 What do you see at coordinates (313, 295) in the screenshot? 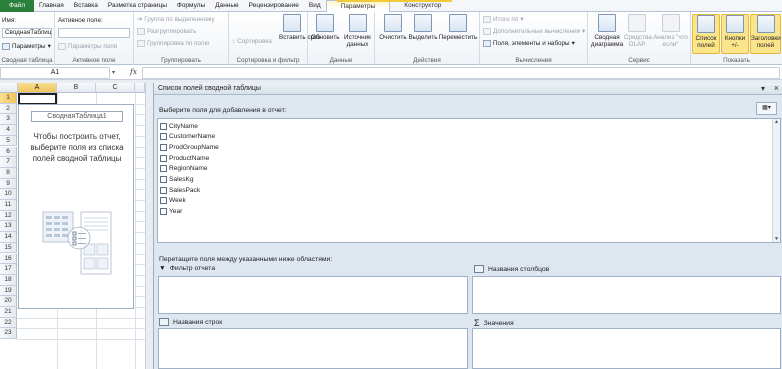
I see `filter-drop-area` at bounding box center [313, 295].